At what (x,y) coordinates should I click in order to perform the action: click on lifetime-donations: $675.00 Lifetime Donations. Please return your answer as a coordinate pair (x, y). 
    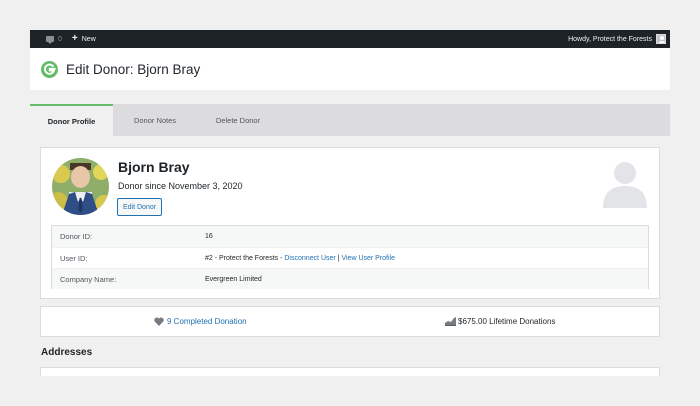
    Looking at the image, I should click on (500, 321).